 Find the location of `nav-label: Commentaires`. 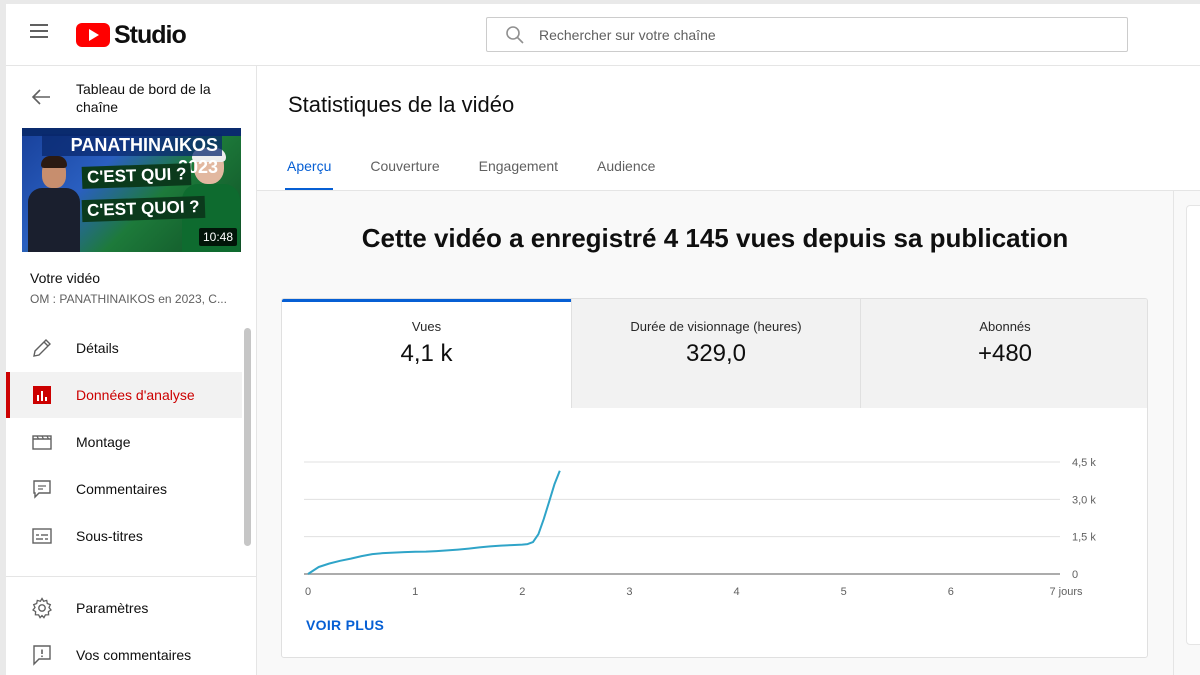

nav-label: Commentaires is located at coordinates (122, 489).